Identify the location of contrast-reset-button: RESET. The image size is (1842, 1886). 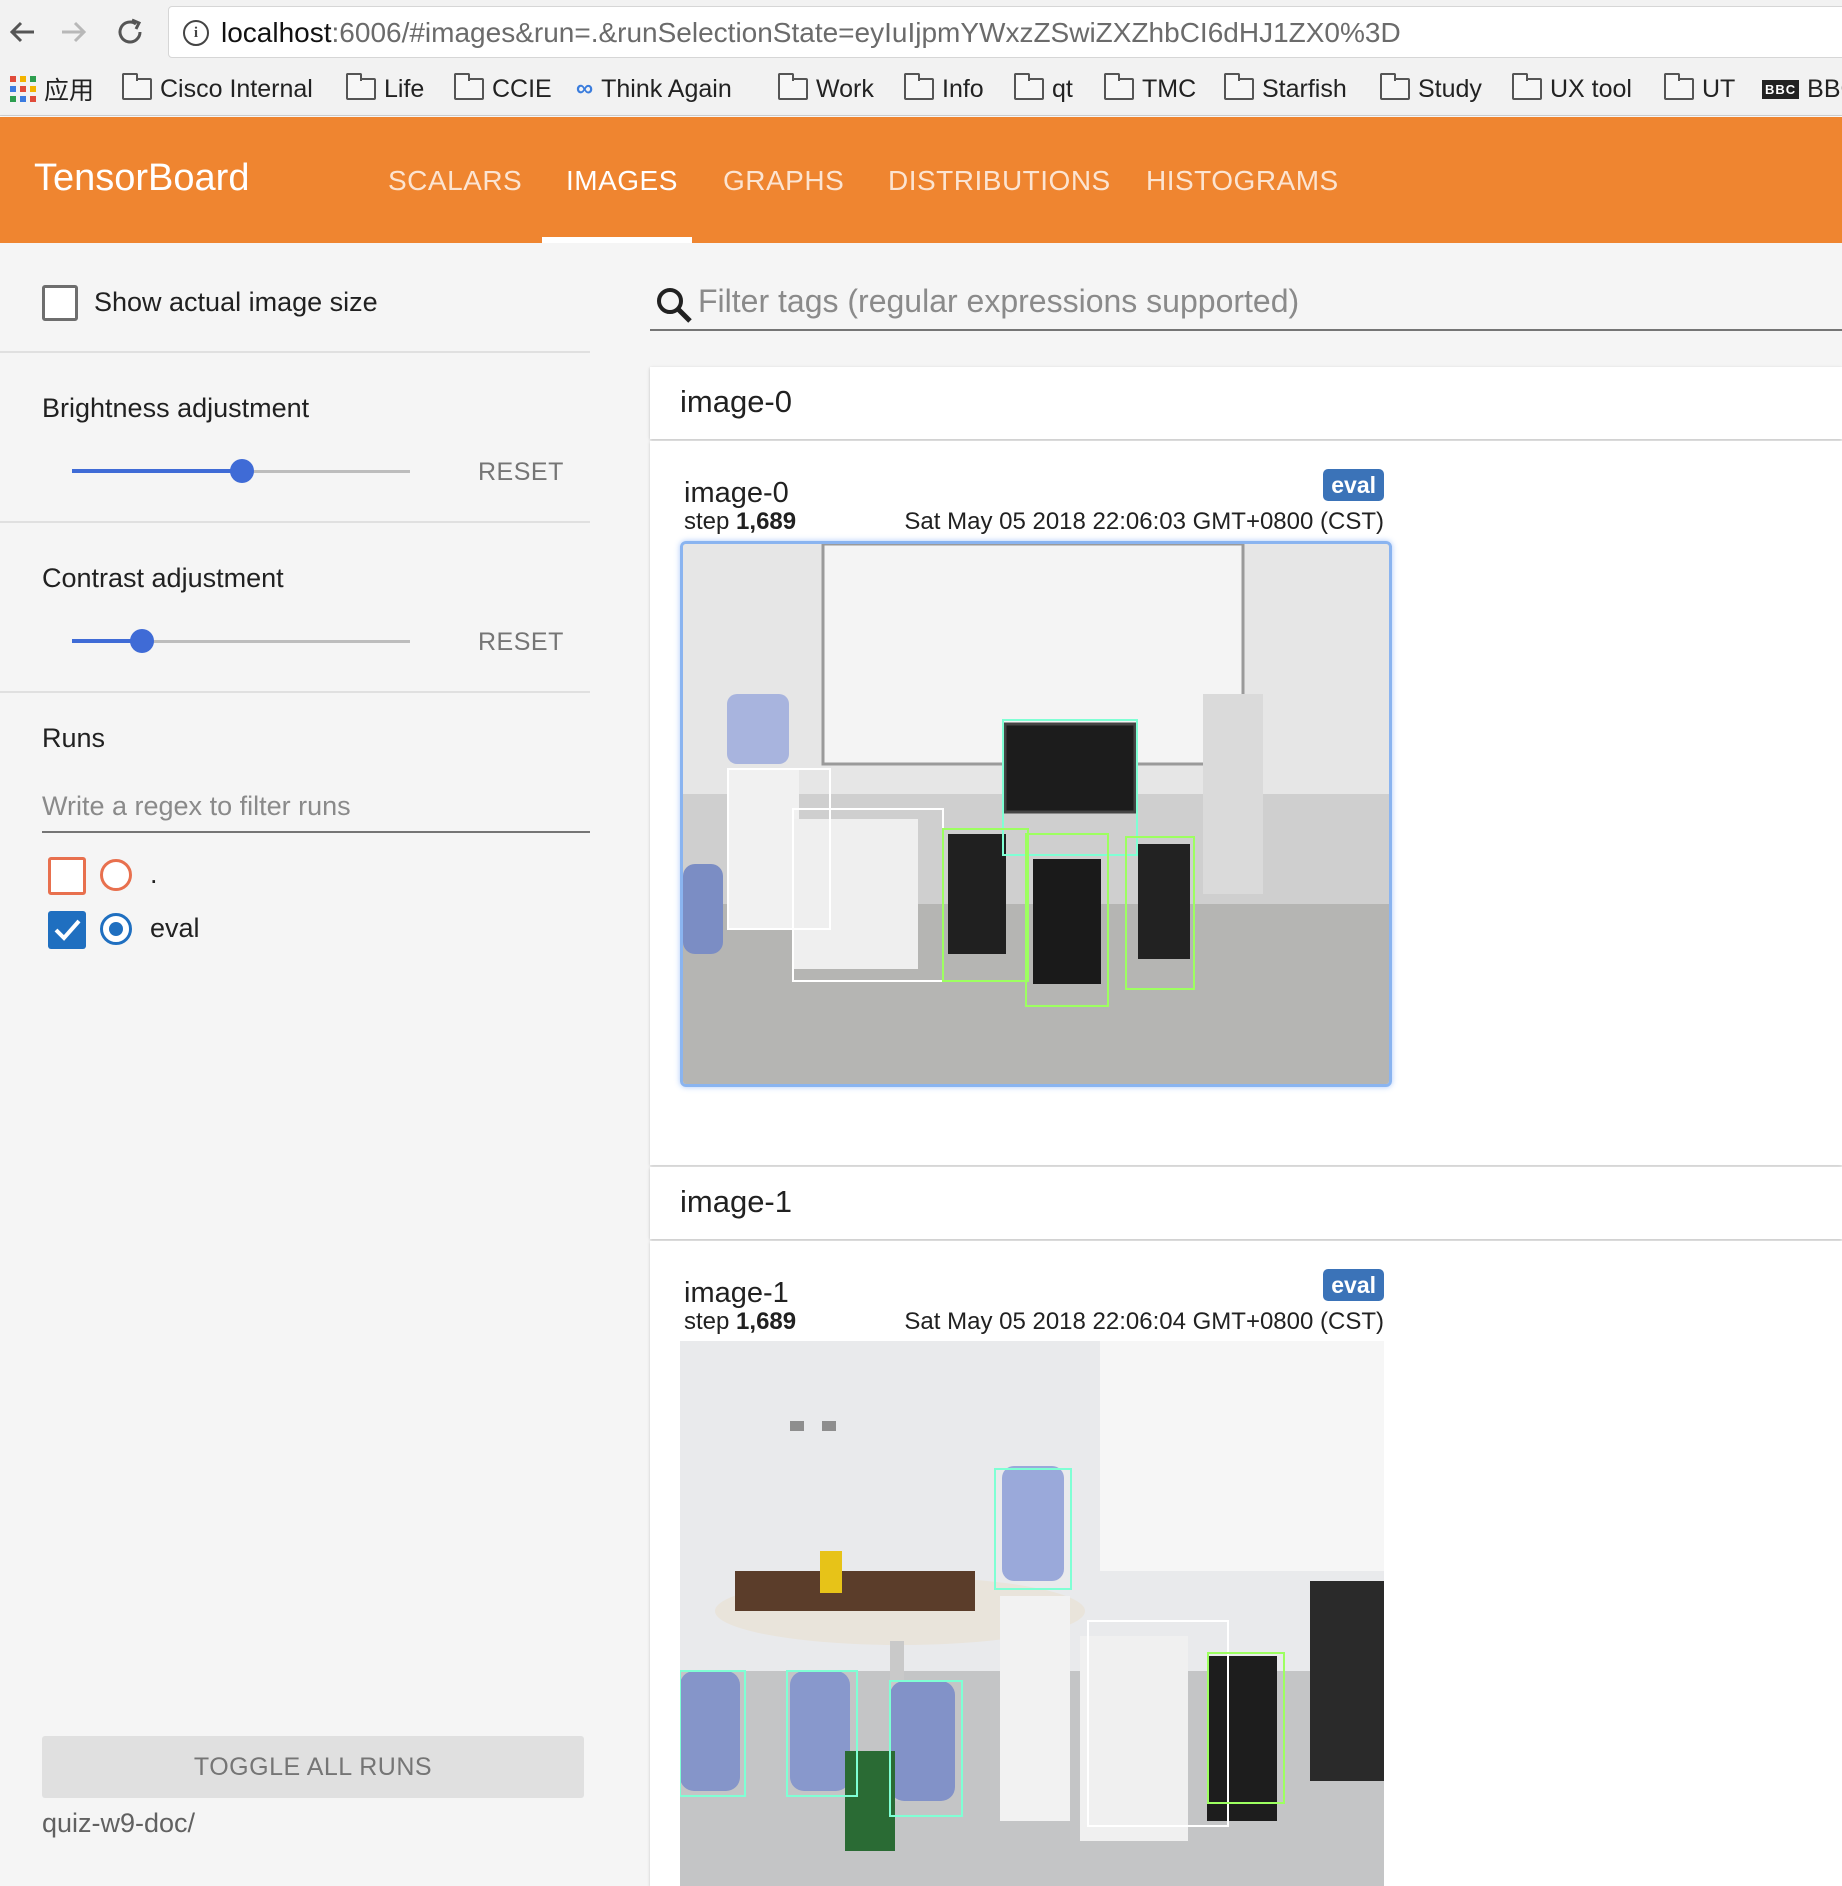
(521, 642).